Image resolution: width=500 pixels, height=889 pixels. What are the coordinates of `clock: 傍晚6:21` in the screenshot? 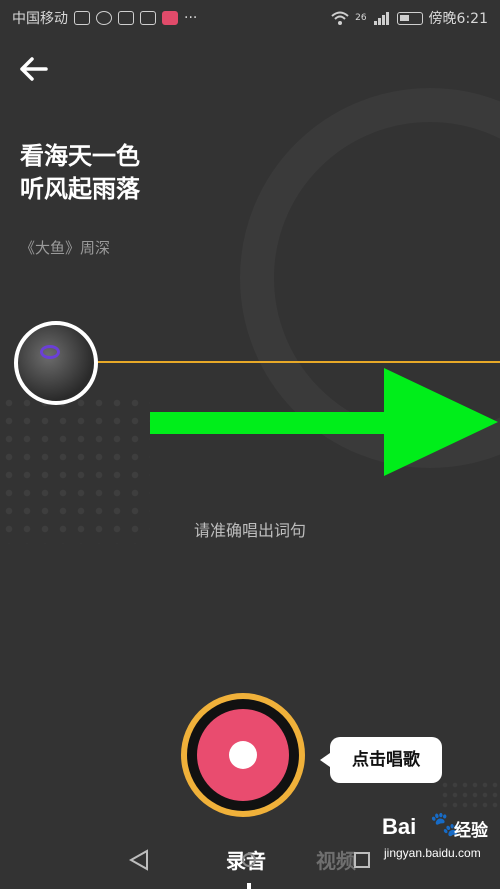 It's located at (458, 19).